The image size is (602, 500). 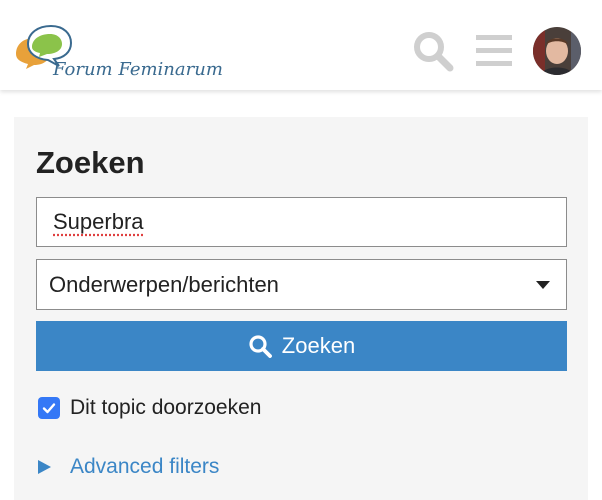 I want to click on header-menu-button, so click(x=494, y=51).